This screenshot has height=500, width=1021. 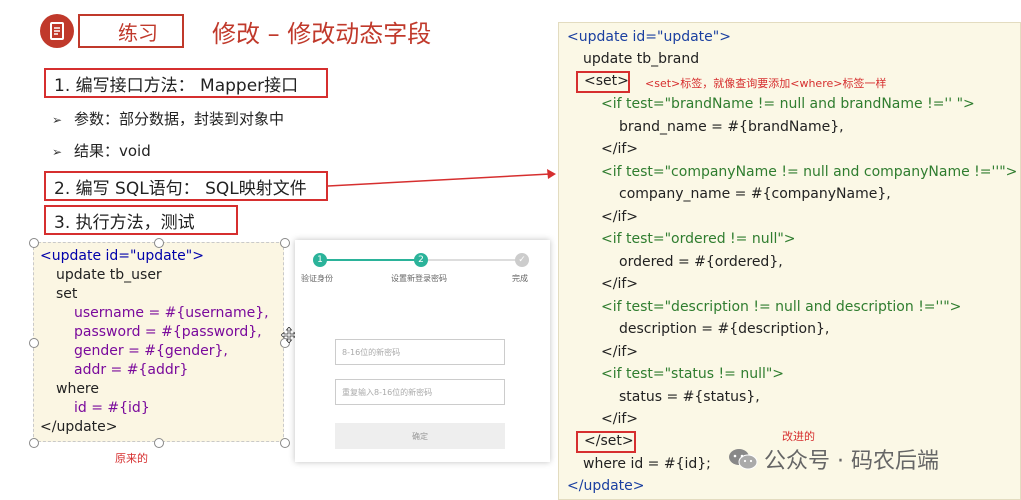 What do you see at coordinates (766, 83) in the screenshot?
I see `set-note: <set>标签，就像查询要添加<where>标签一样` at bounding box center [766, 83].